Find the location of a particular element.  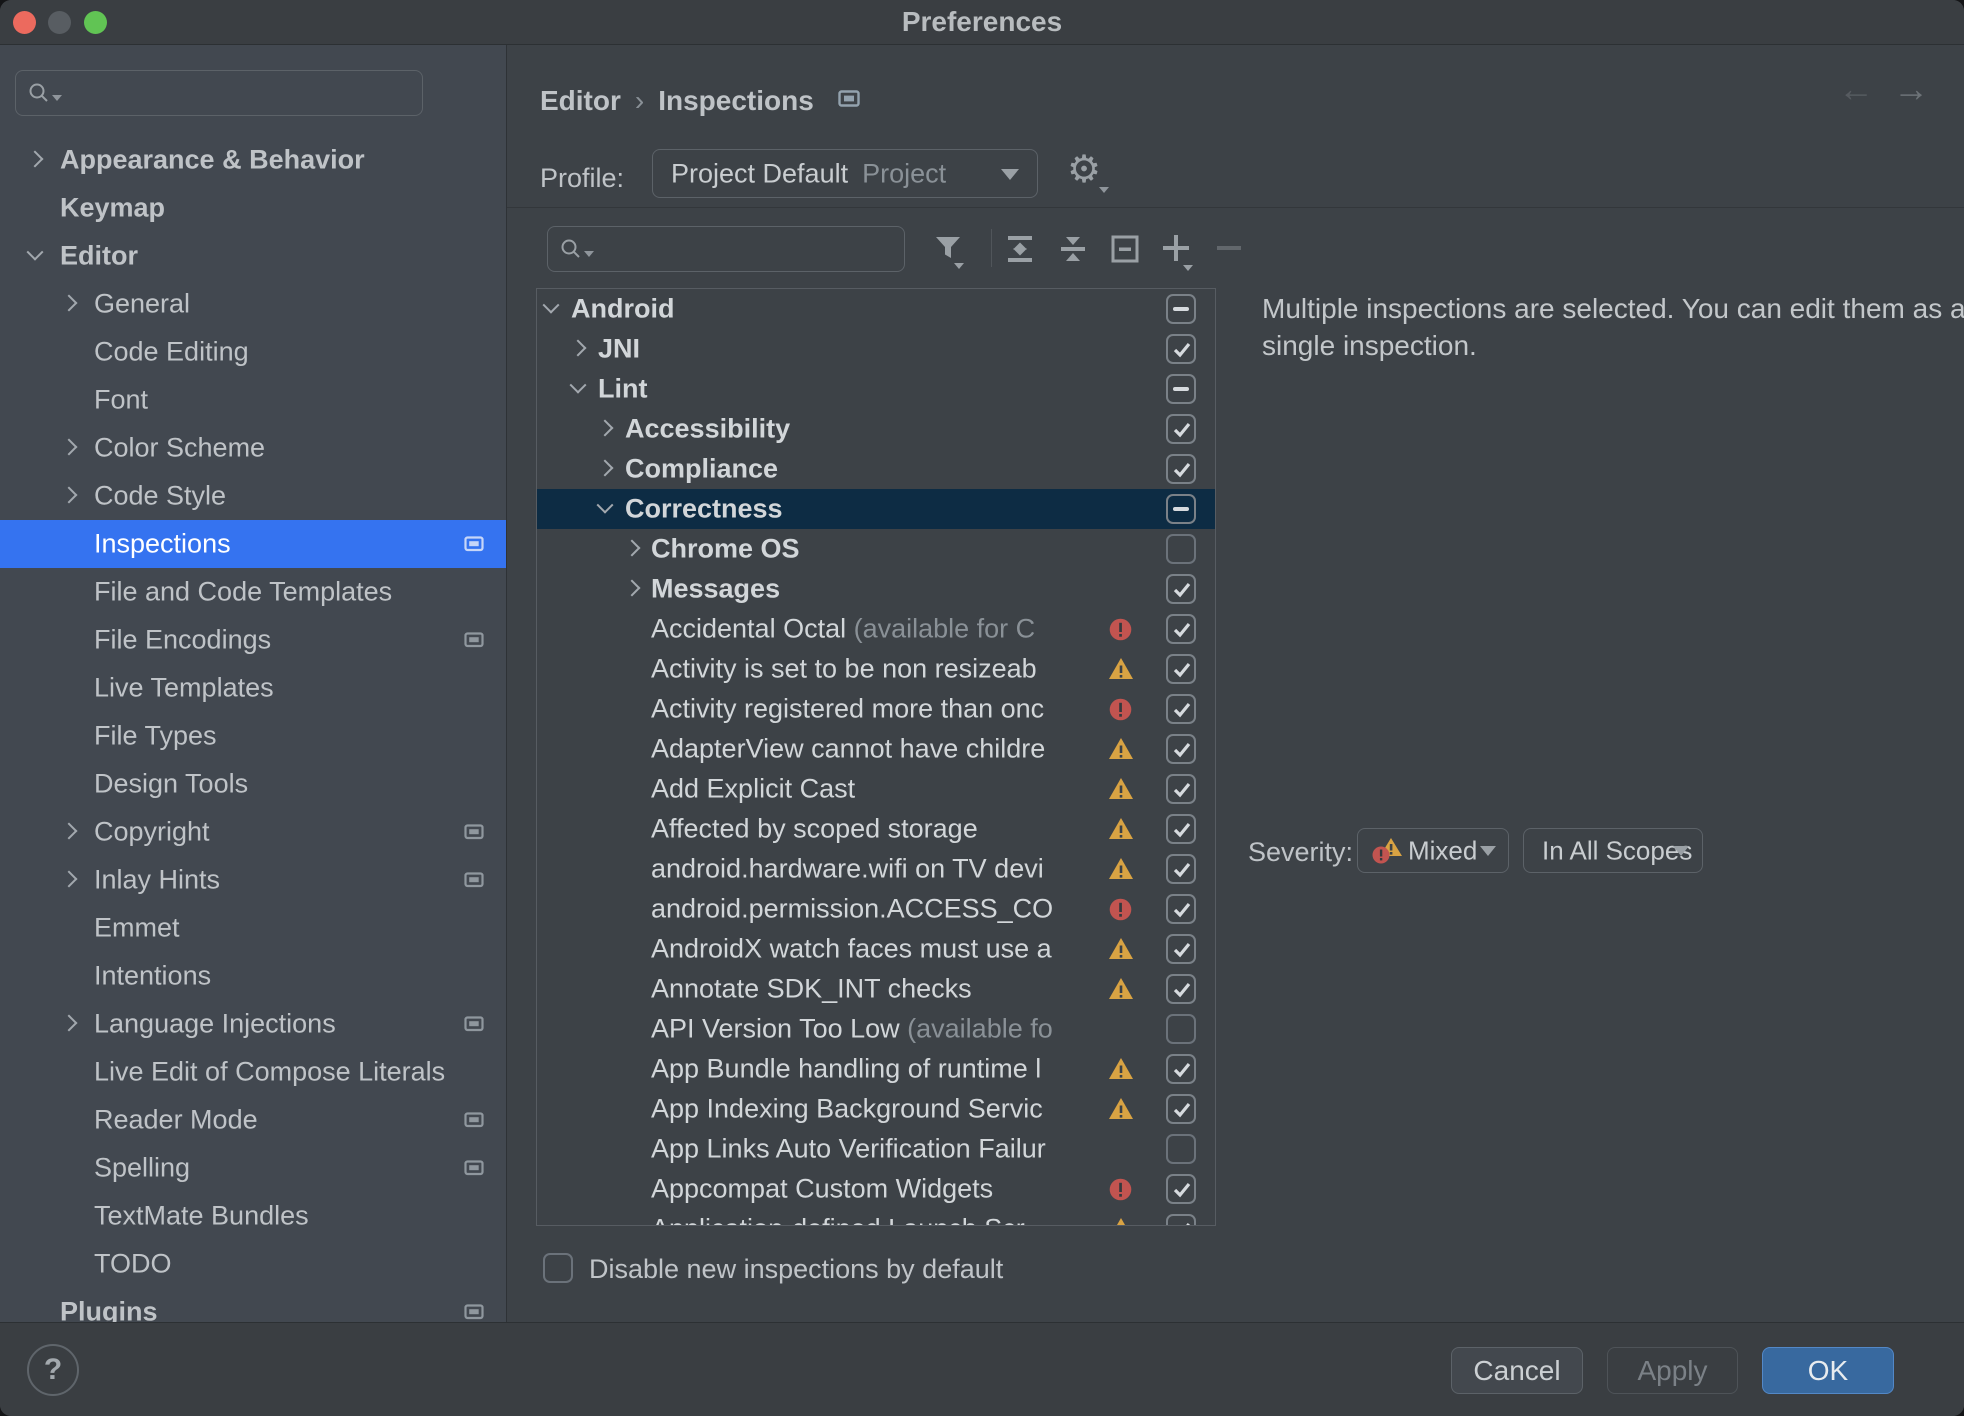

sidebar-item-file-and-code-templates: File and Code Templates is located at coordinates (253, 592).